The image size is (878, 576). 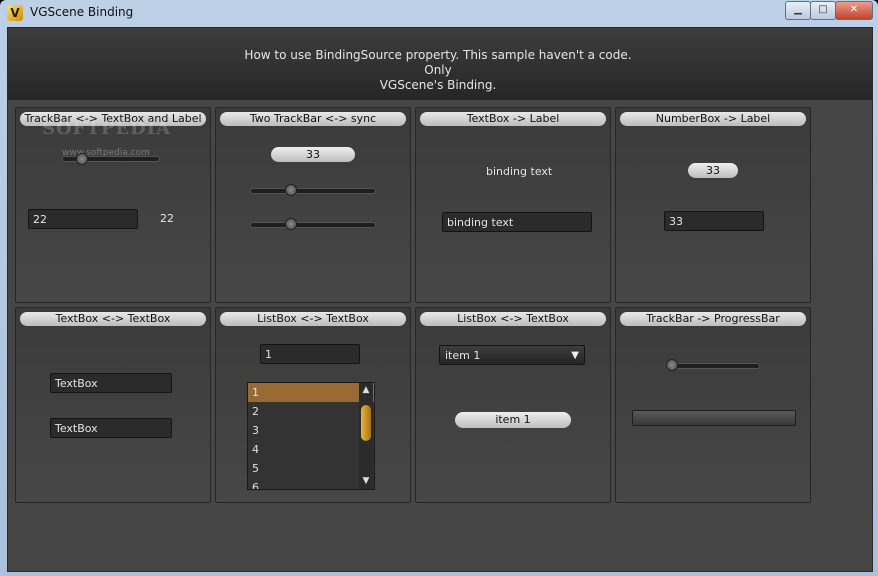 What do you see at coordinates (311, 483) in the screenshot?
I see `list-item: 6` at bounding box center [311, 483].